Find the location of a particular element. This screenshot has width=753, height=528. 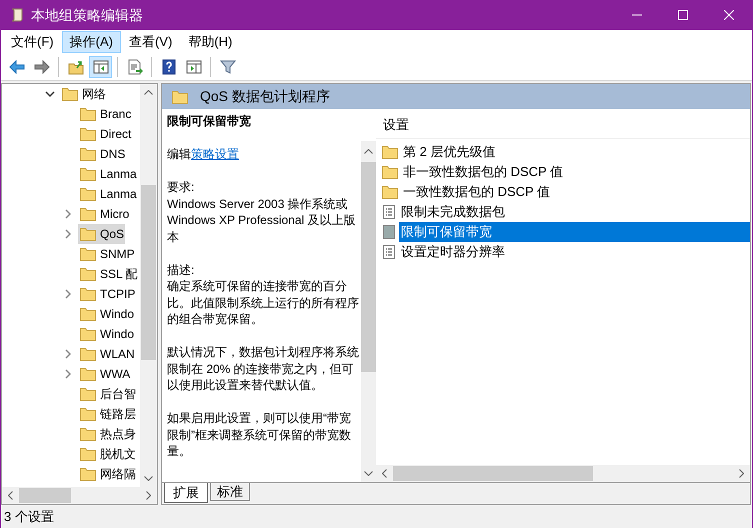

tree-item: QoS is located at coordinates (102, 234).